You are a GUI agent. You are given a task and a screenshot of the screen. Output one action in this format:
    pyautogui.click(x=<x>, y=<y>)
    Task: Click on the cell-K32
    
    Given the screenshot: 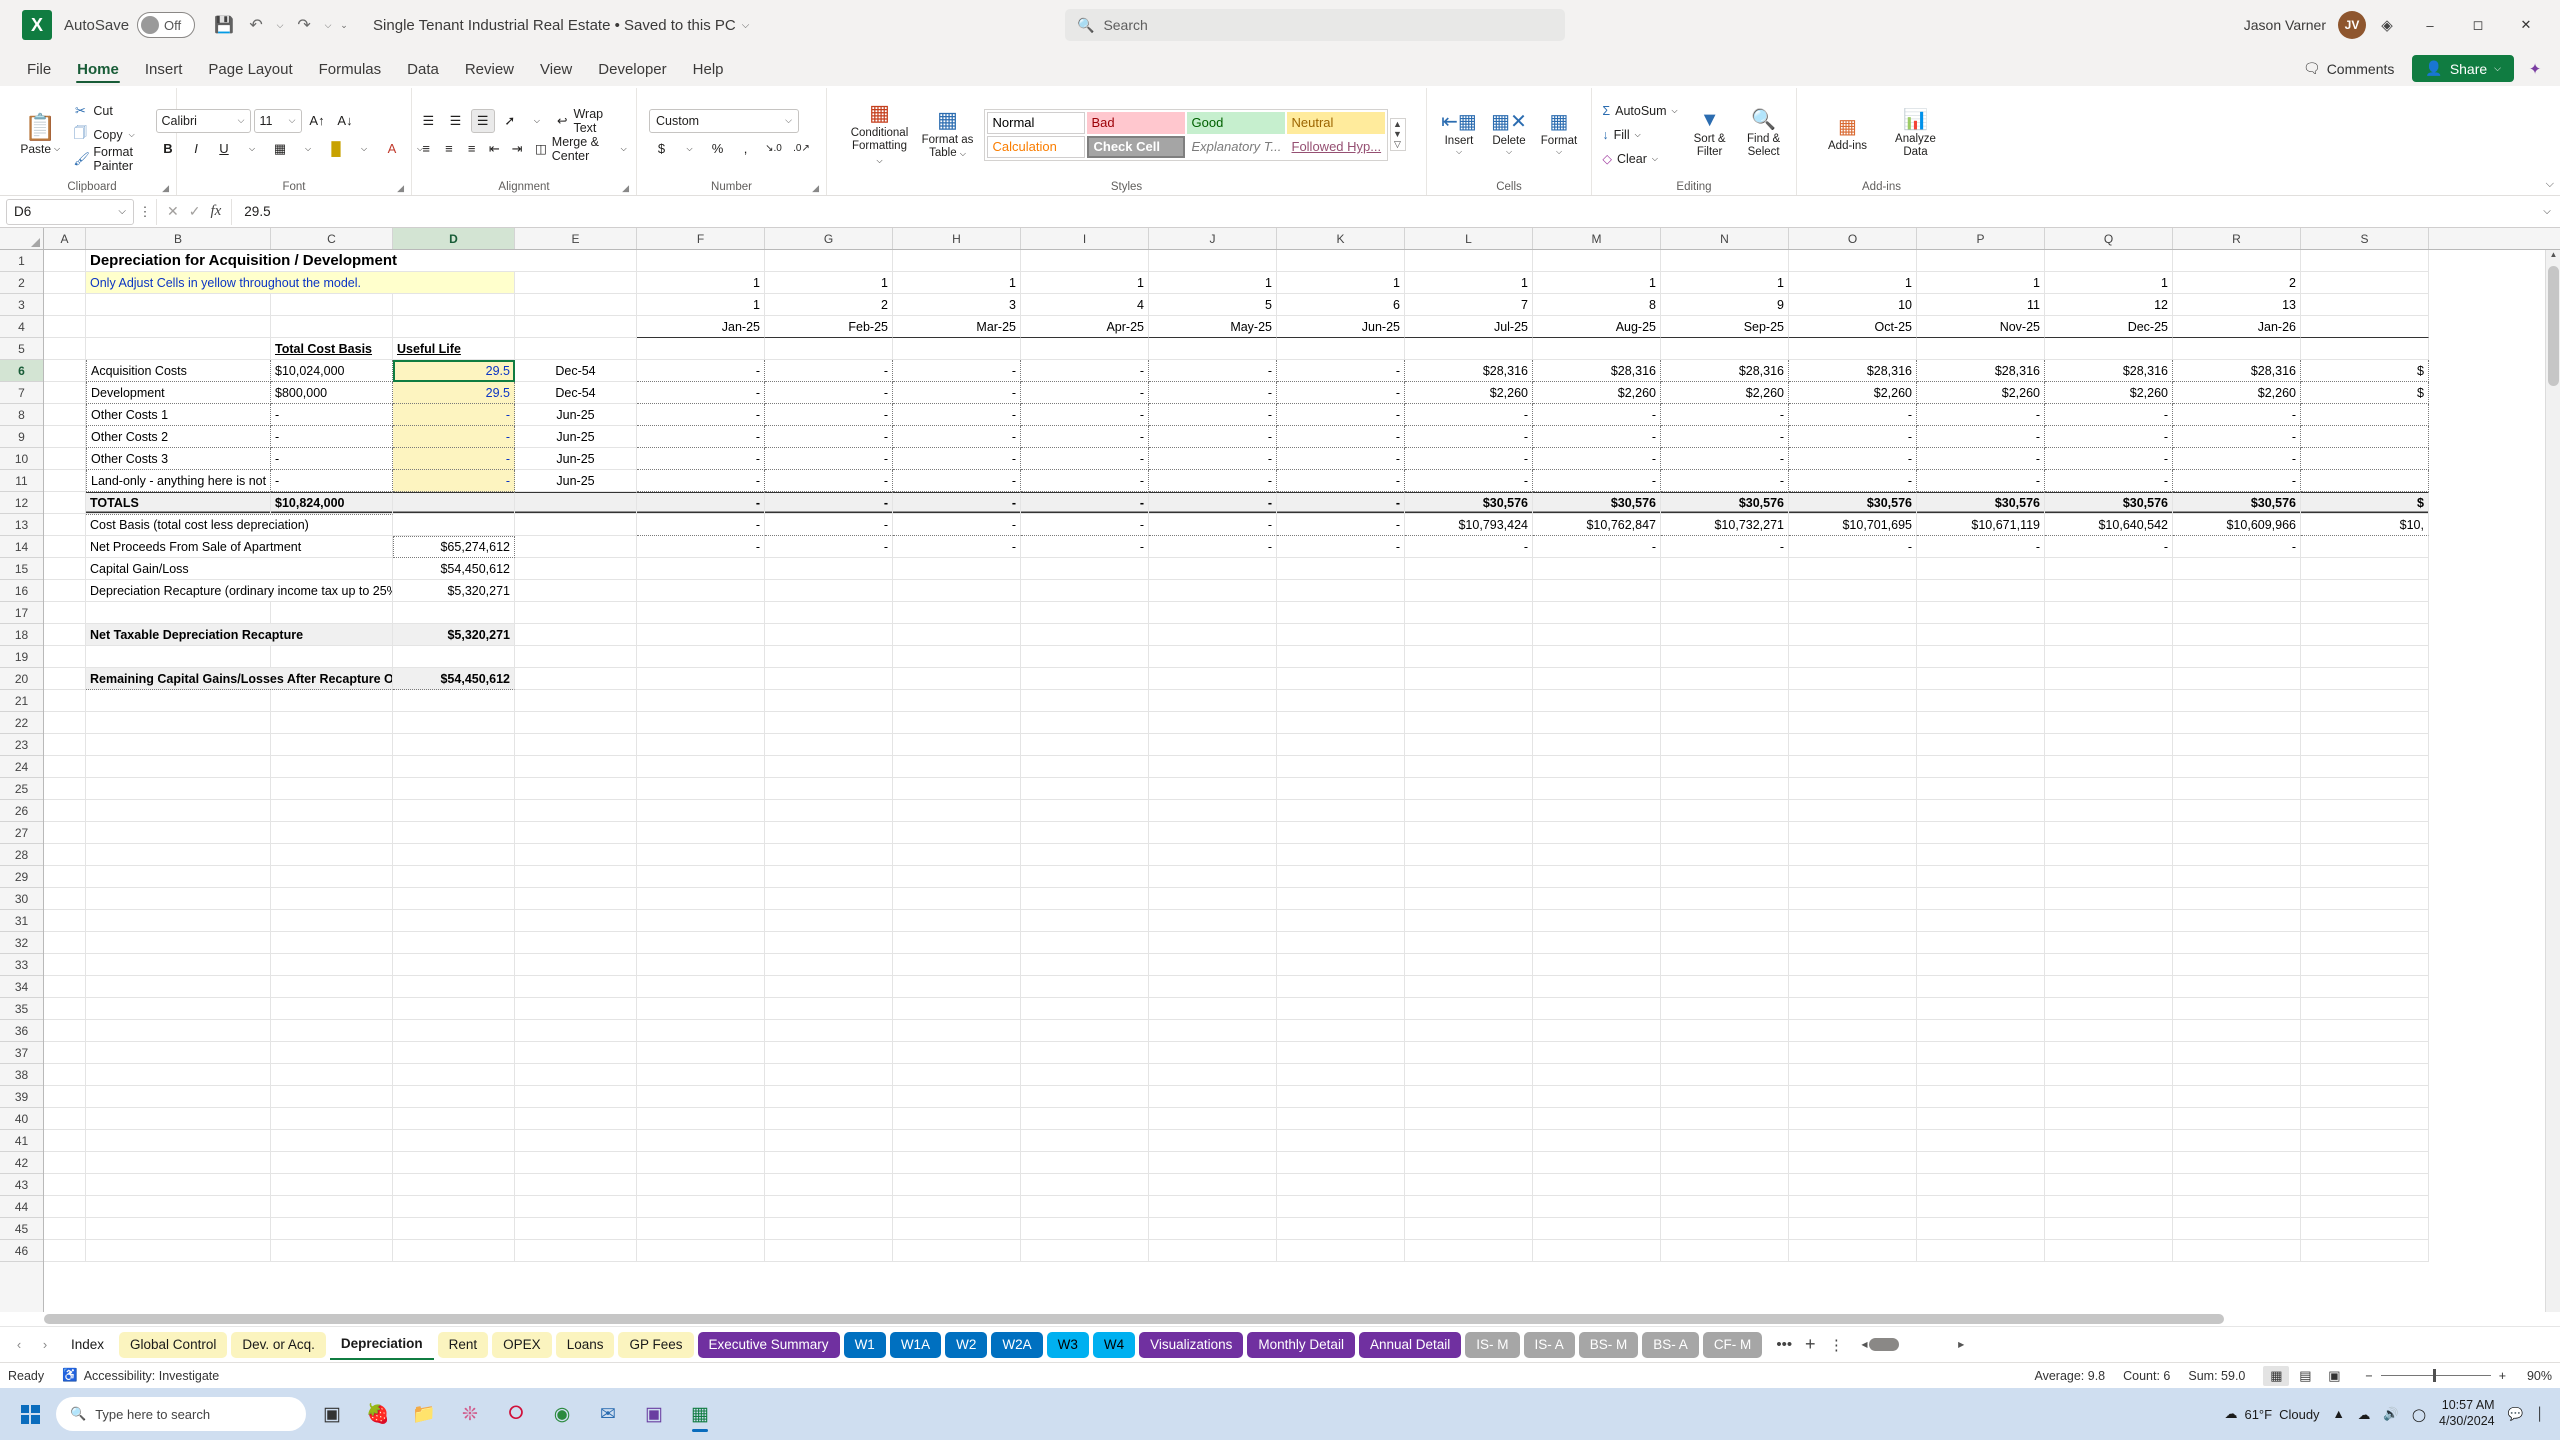 What is the action you would take?
    pyautogui.click(x=1341, y=943)
    